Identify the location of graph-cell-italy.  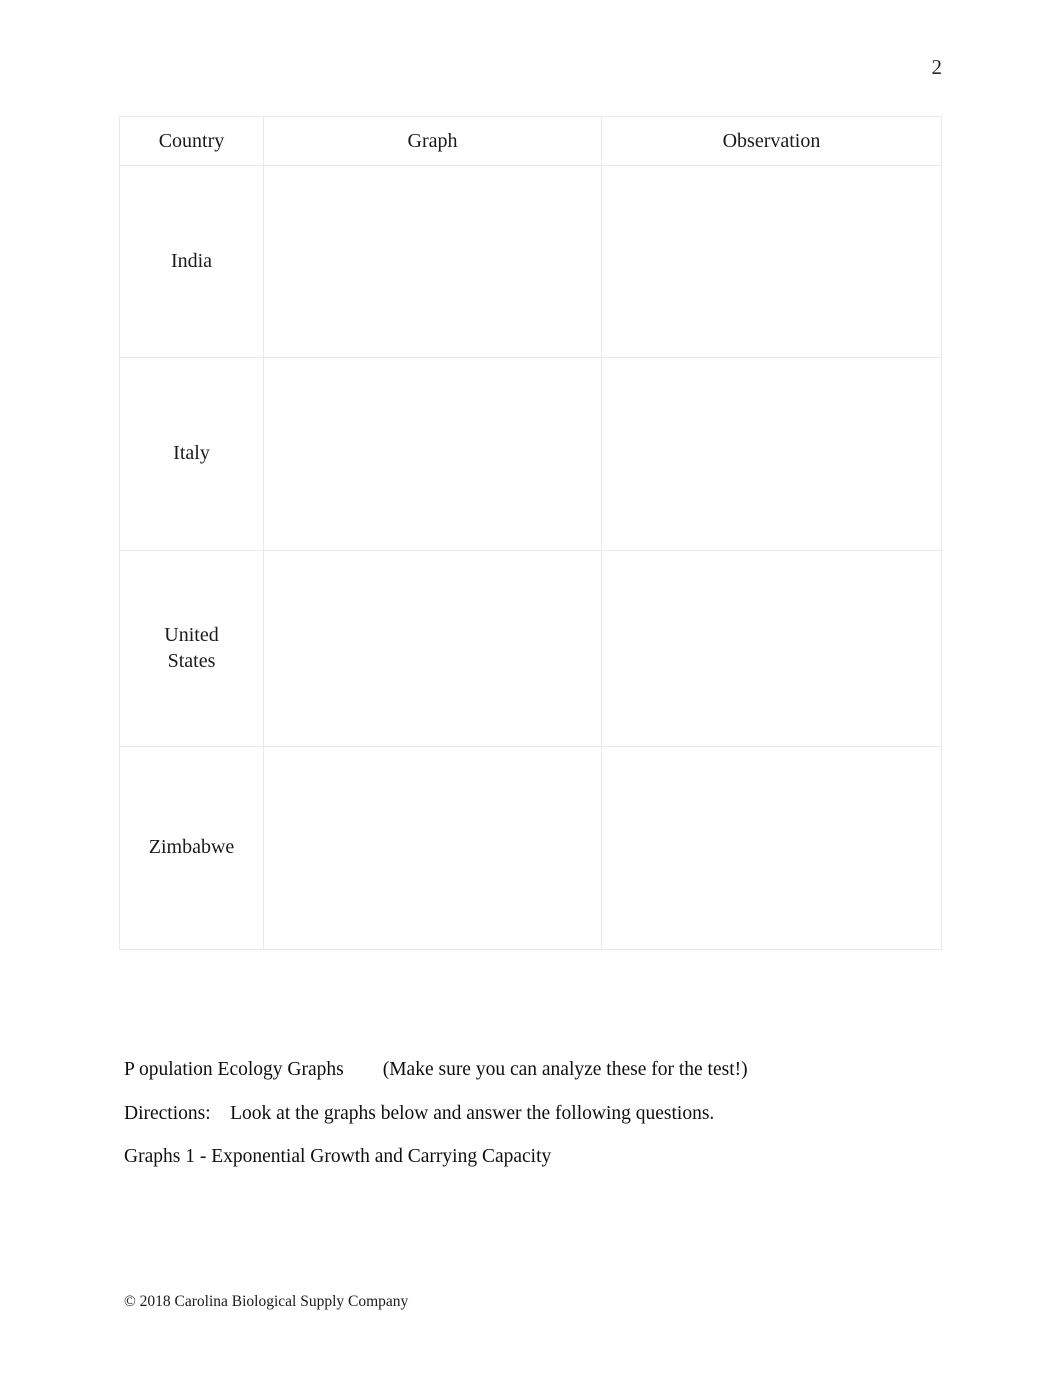
(432, 454).